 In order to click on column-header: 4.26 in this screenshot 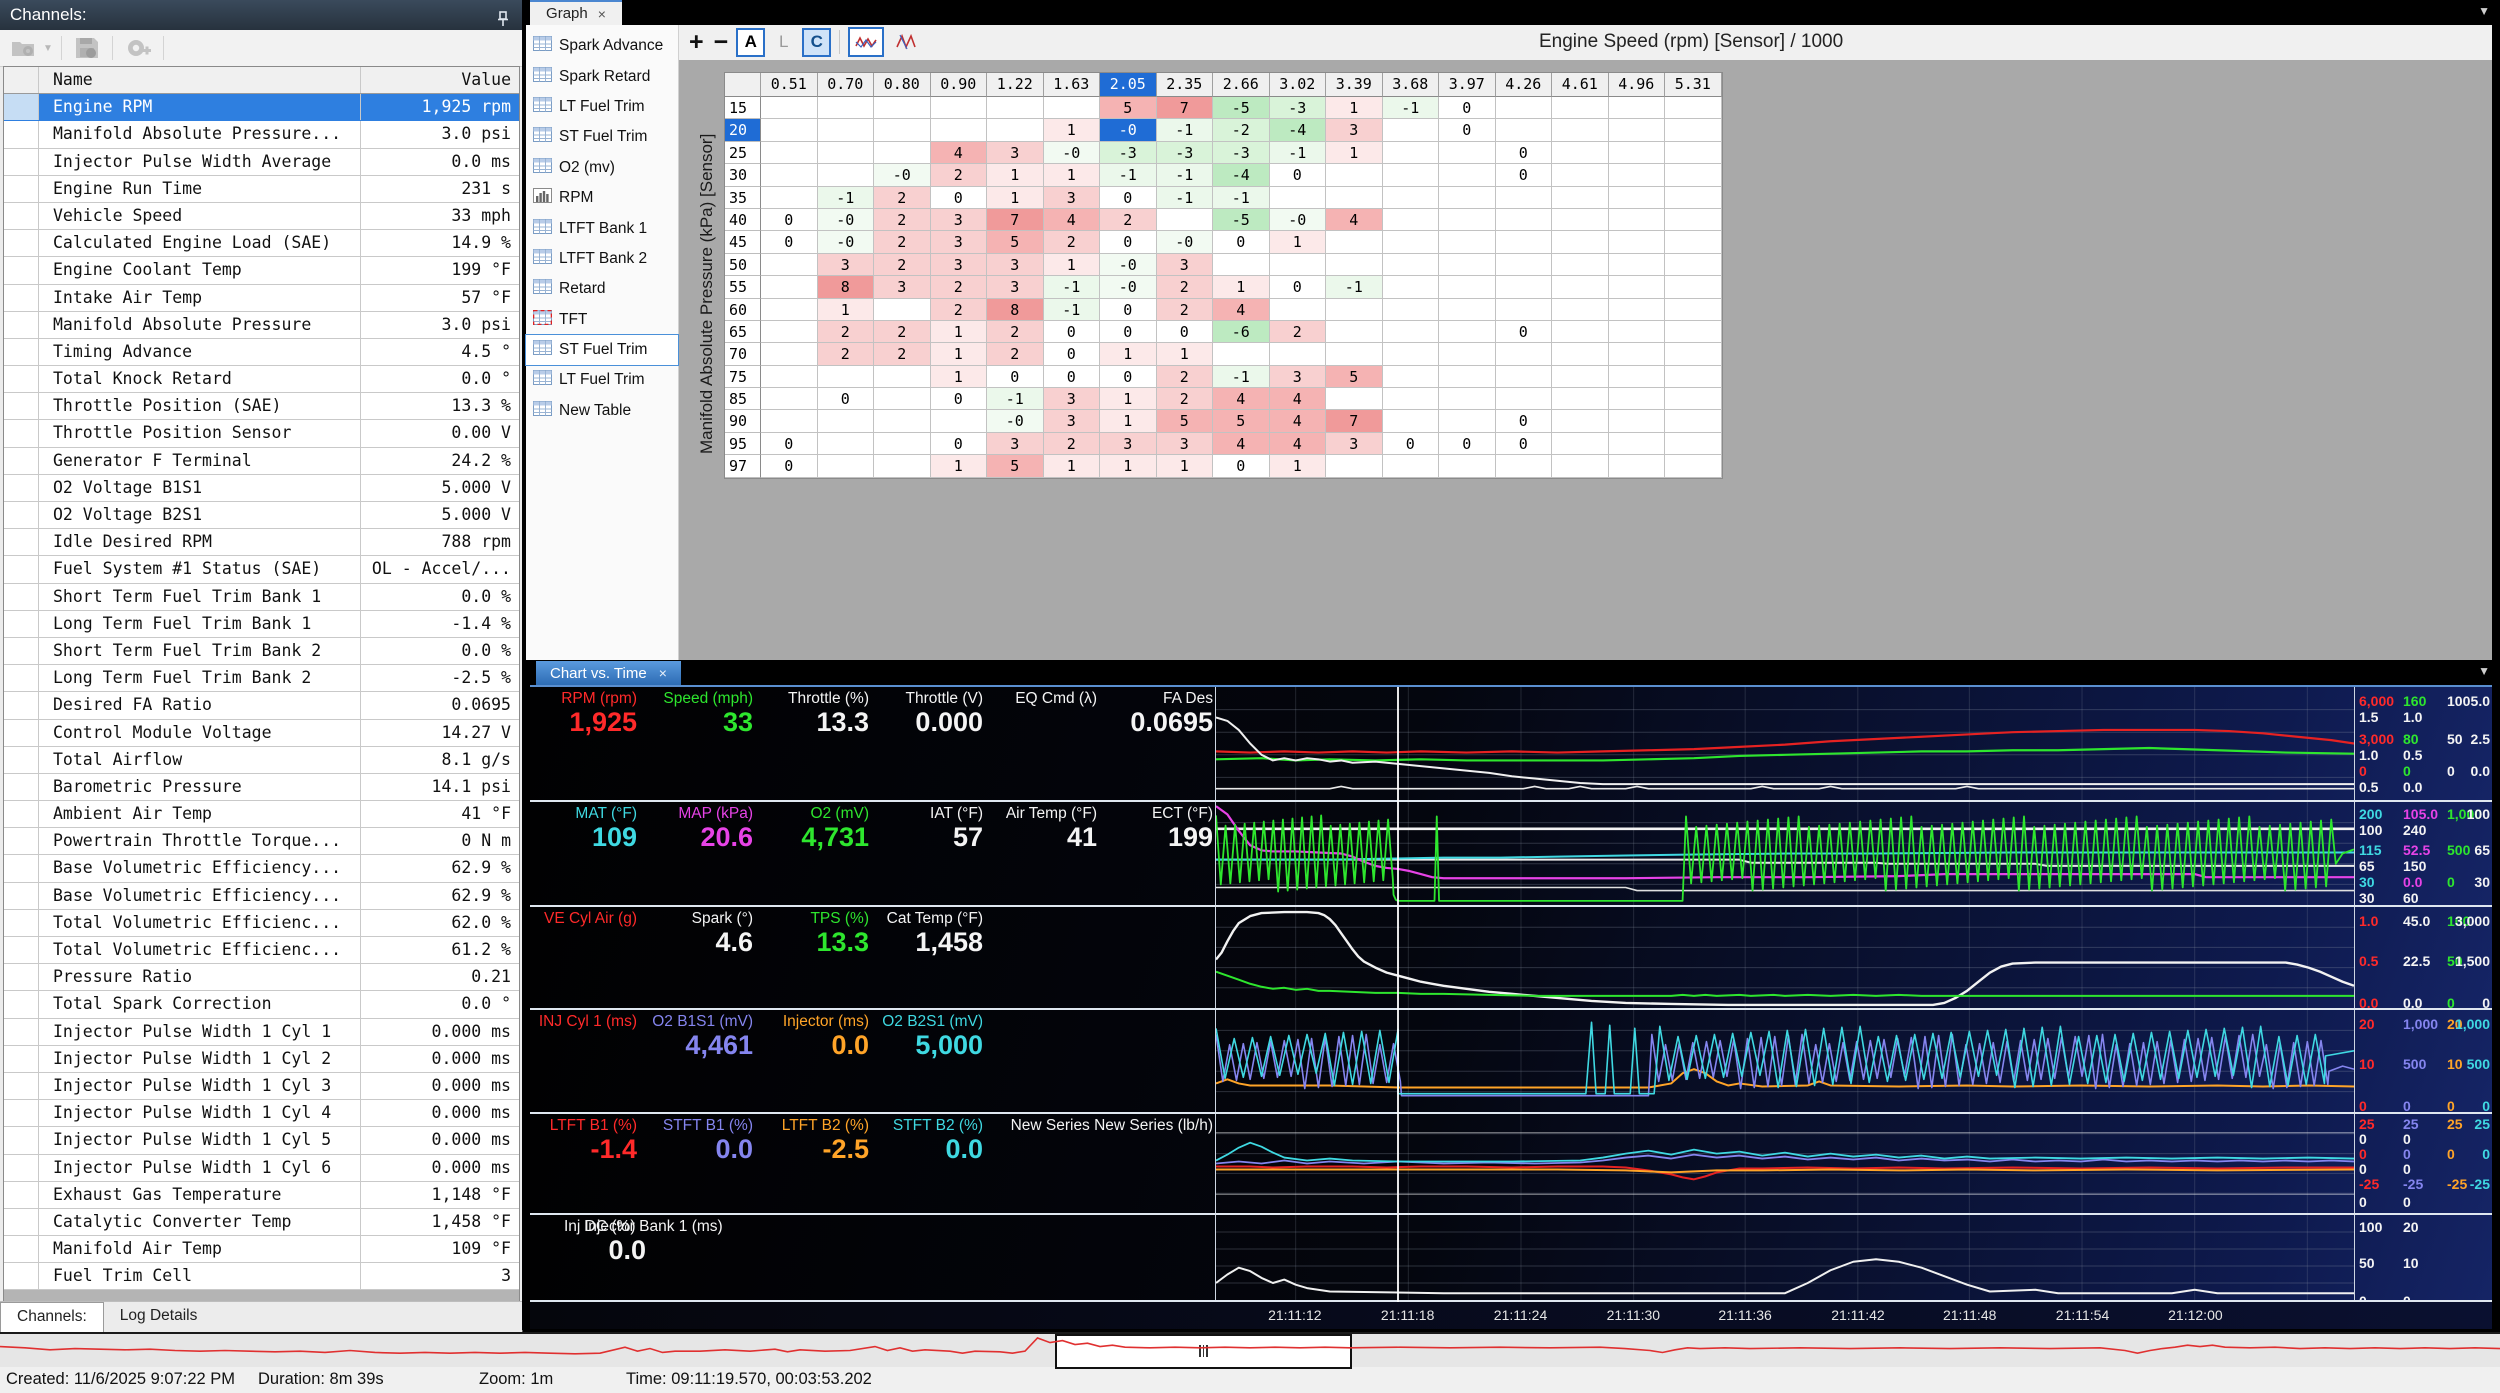, I will do `click(1523, 85)`.